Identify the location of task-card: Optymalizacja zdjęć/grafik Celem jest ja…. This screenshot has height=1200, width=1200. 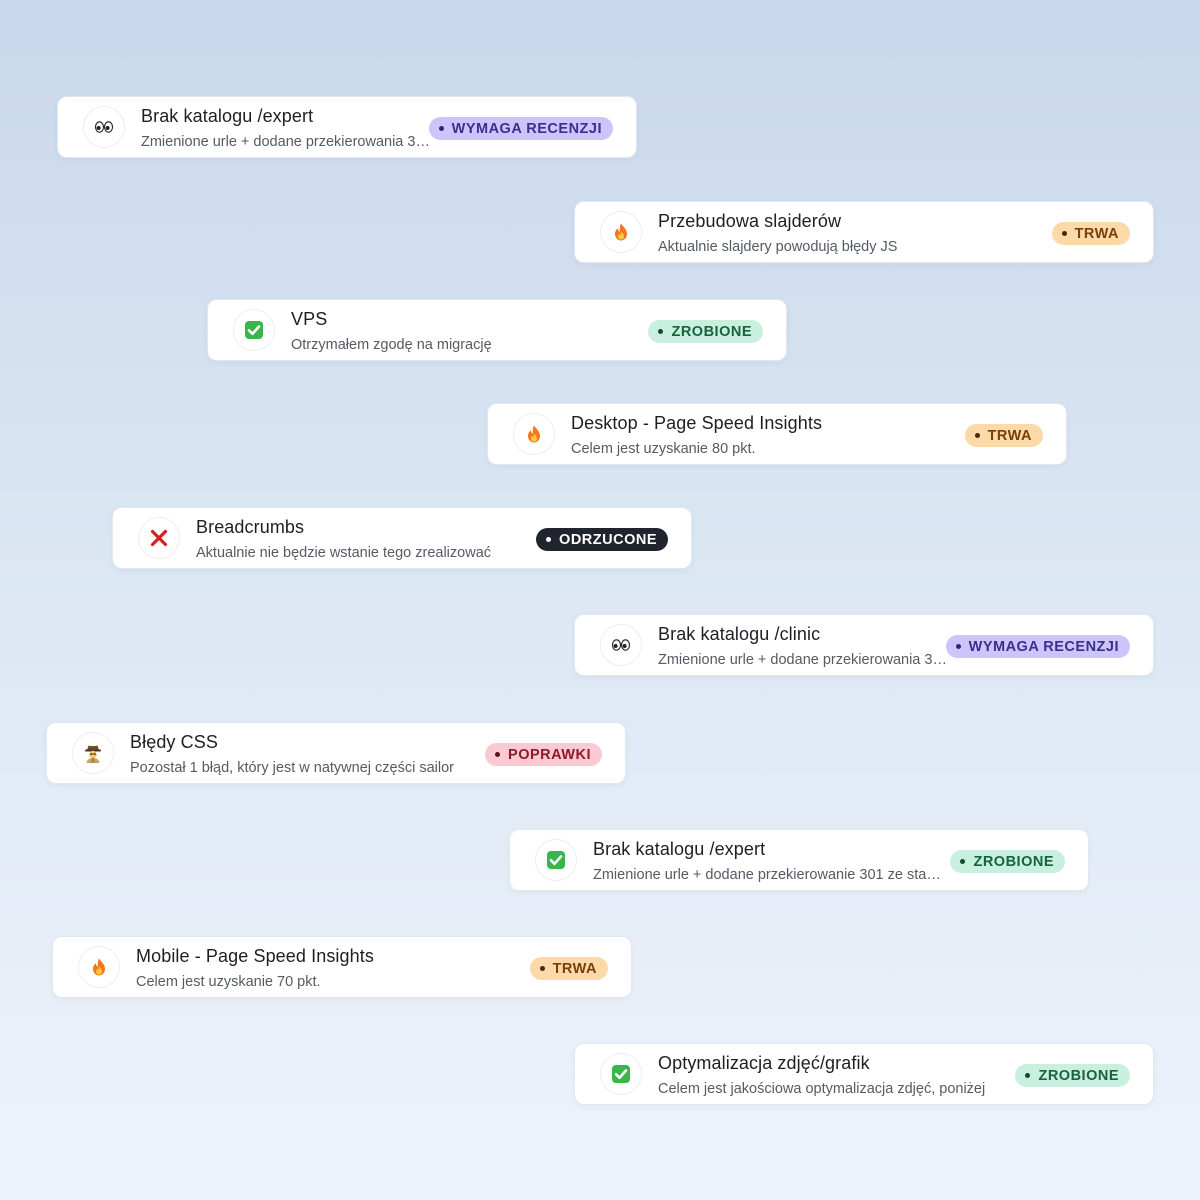
(864, 1074).